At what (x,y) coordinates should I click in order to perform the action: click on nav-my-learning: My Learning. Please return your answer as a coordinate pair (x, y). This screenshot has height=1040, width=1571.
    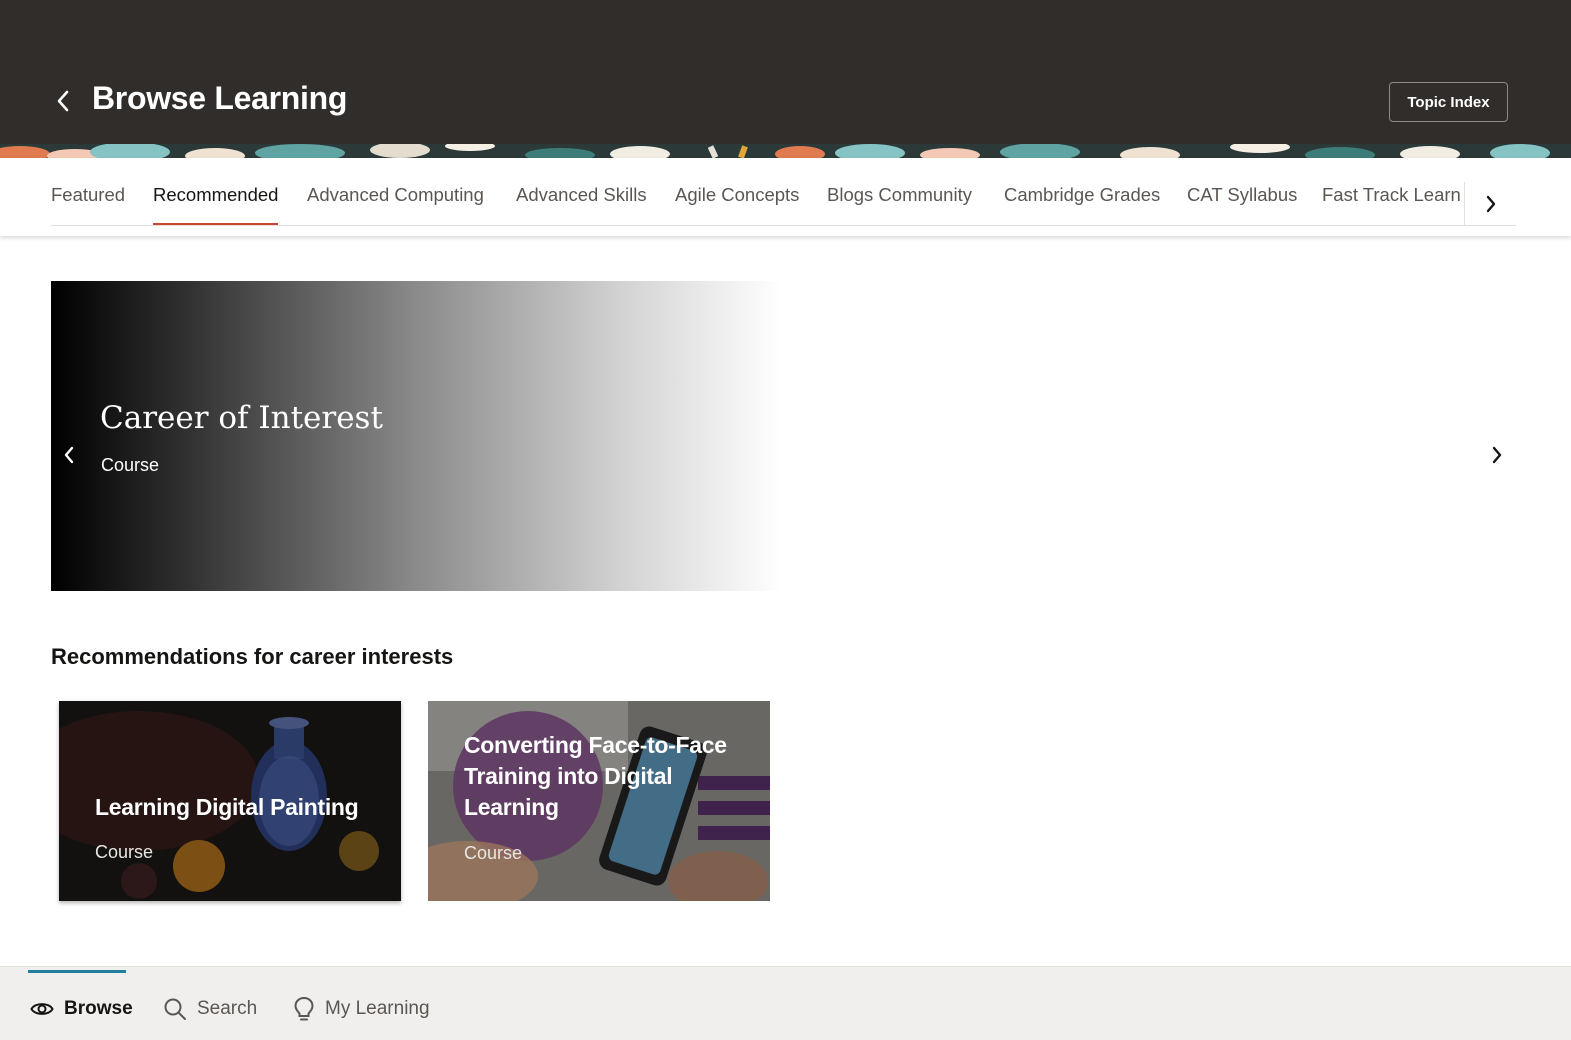
    Looking at the image, I should click on (361, 1009).